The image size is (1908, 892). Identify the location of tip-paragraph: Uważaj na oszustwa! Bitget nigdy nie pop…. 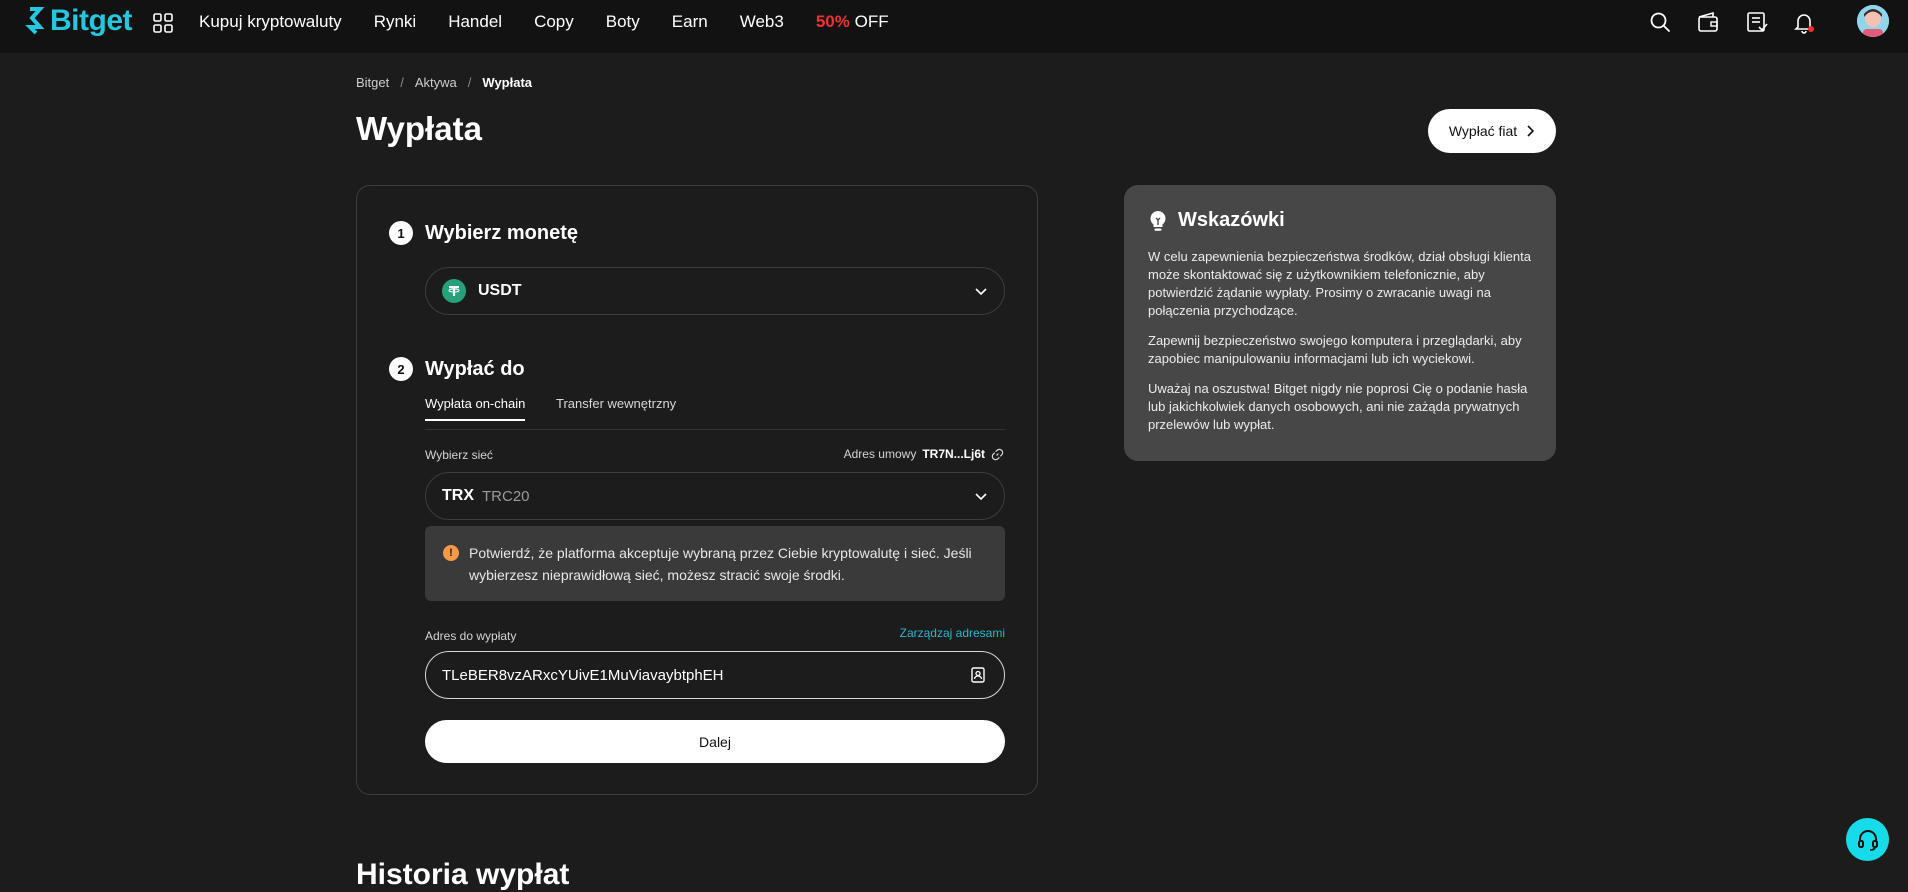
(1338, 406).